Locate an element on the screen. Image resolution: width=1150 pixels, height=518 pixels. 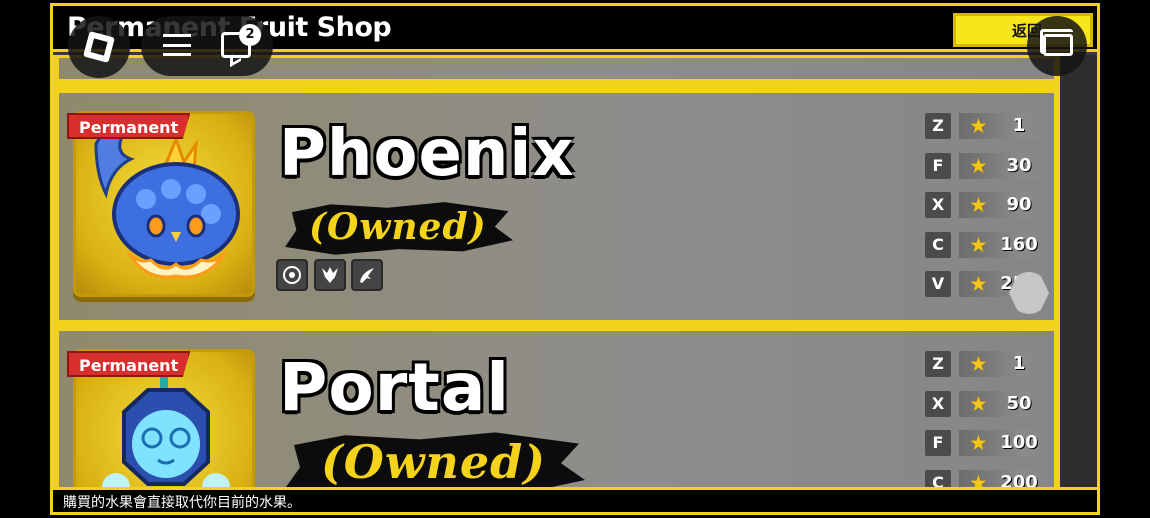
move-level: 30 is located at coordinates (1019, 165).